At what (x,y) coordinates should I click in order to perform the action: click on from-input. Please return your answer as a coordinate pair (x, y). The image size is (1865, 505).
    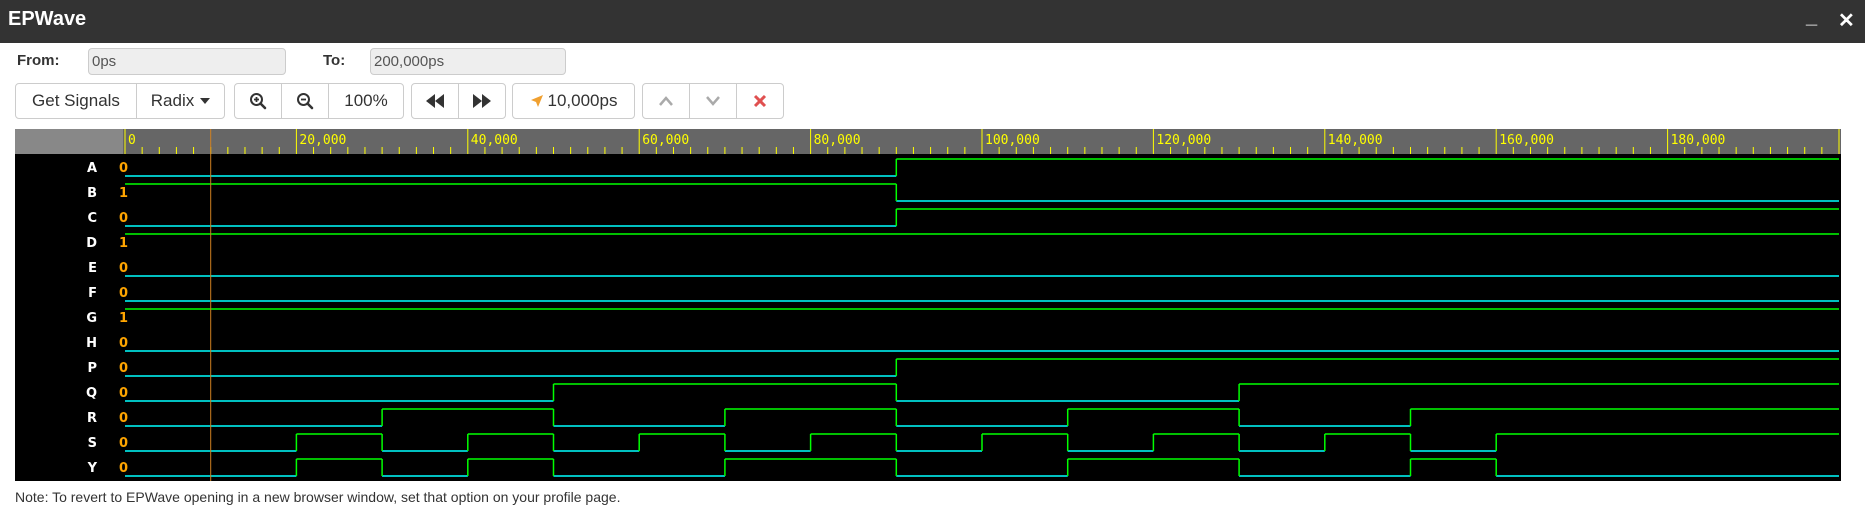
    Looking at the image, I should click on (187, 61).